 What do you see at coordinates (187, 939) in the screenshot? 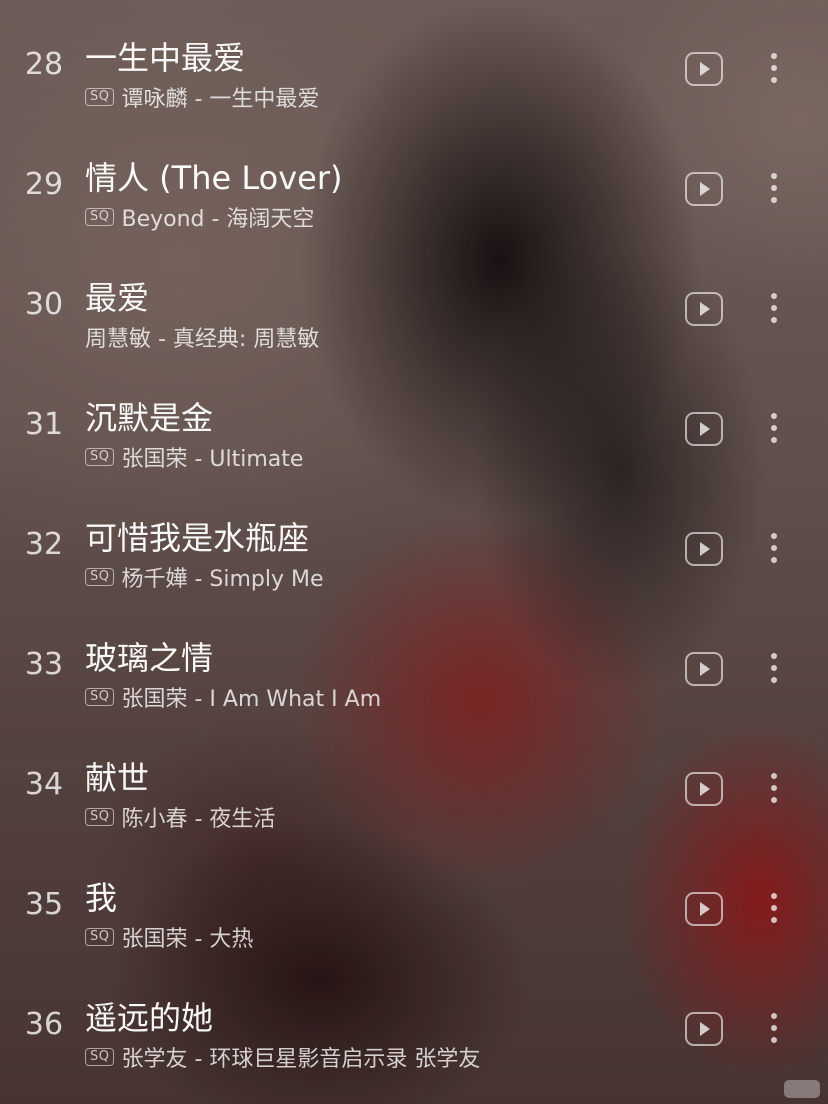
I see `track-artist-album: 张国荣 - 大热` at bounding box center [187, 939].